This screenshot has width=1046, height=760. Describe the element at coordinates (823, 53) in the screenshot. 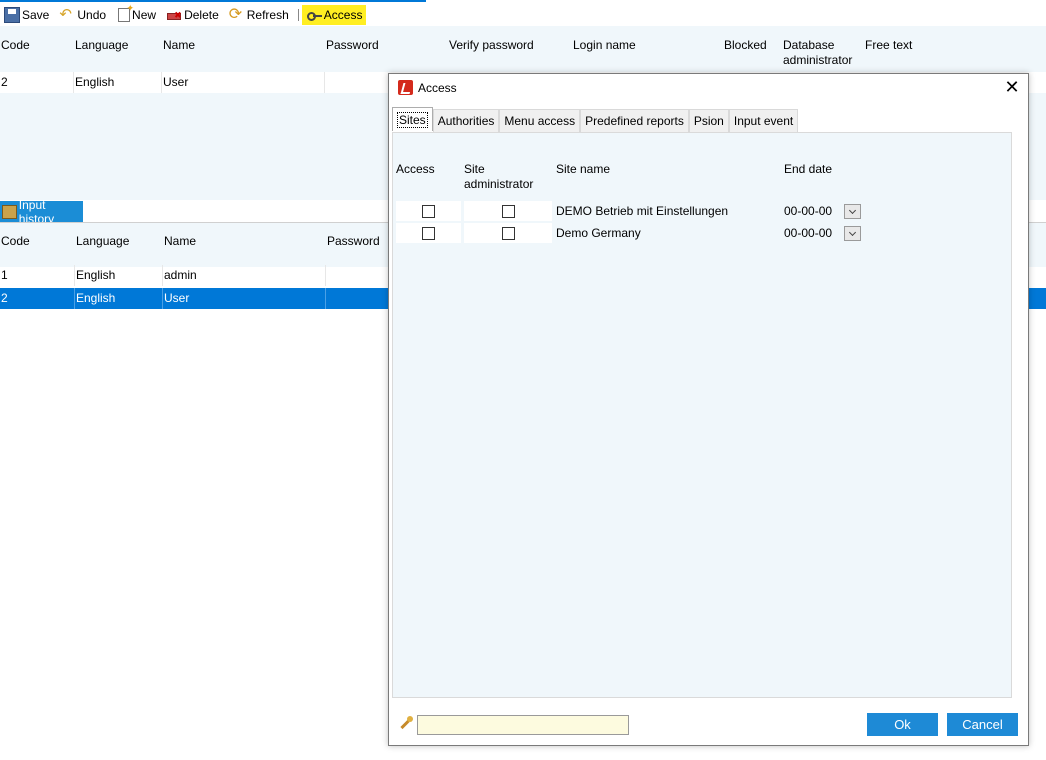

I see `column-header-database-administrator: Database administrator` at that location.